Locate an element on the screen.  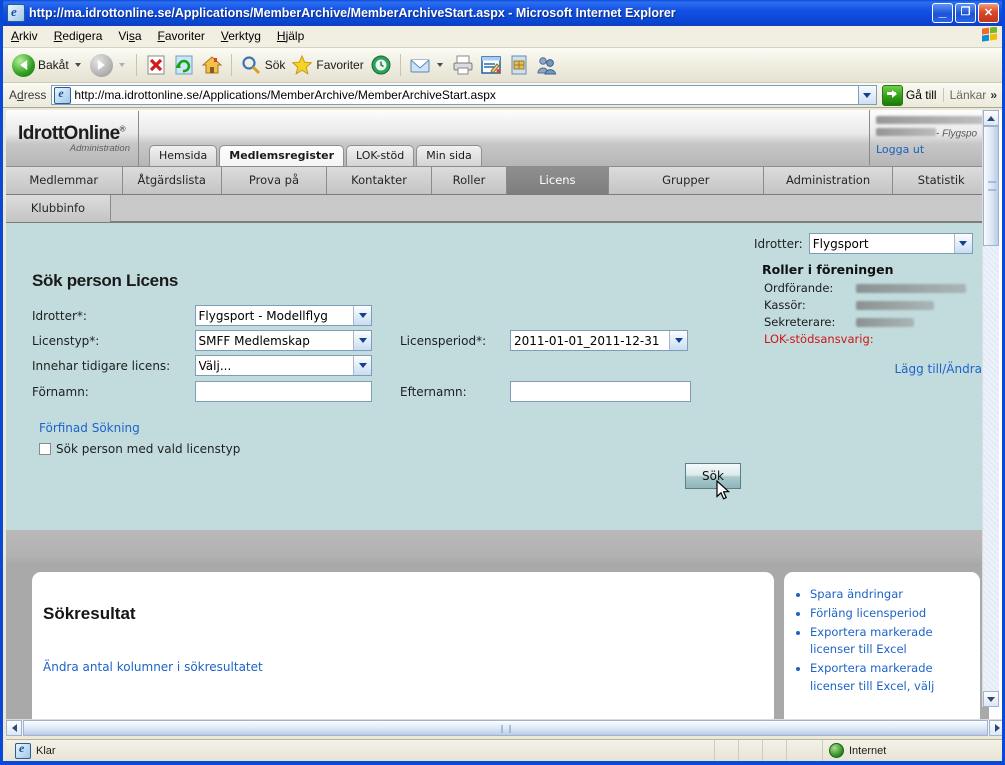
action-exportera-excel: Exportera markerade licenser till Excel is located at coordinates (892, 642).